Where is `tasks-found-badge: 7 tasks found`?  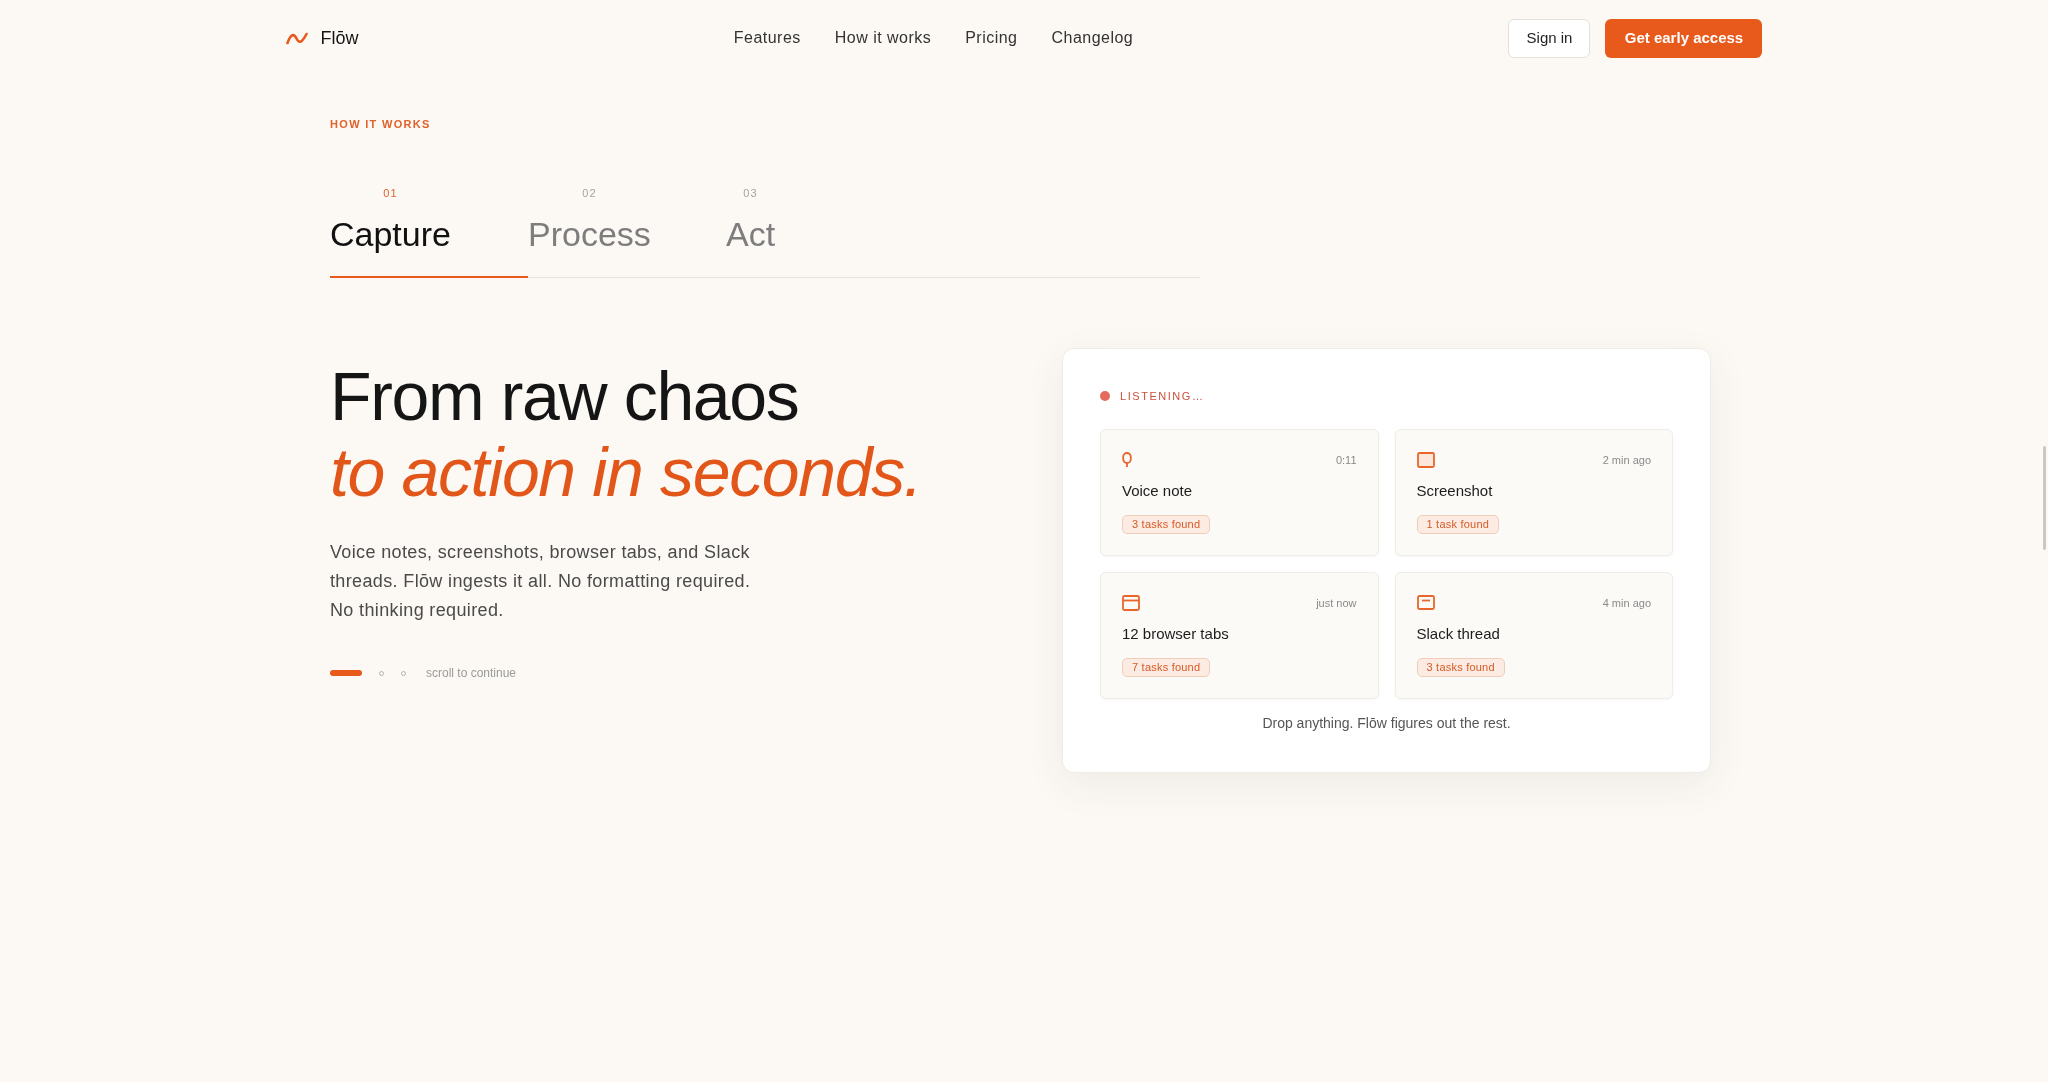
tasks-found-badge: 7 tasks found is located at coordinates (1166, 667).